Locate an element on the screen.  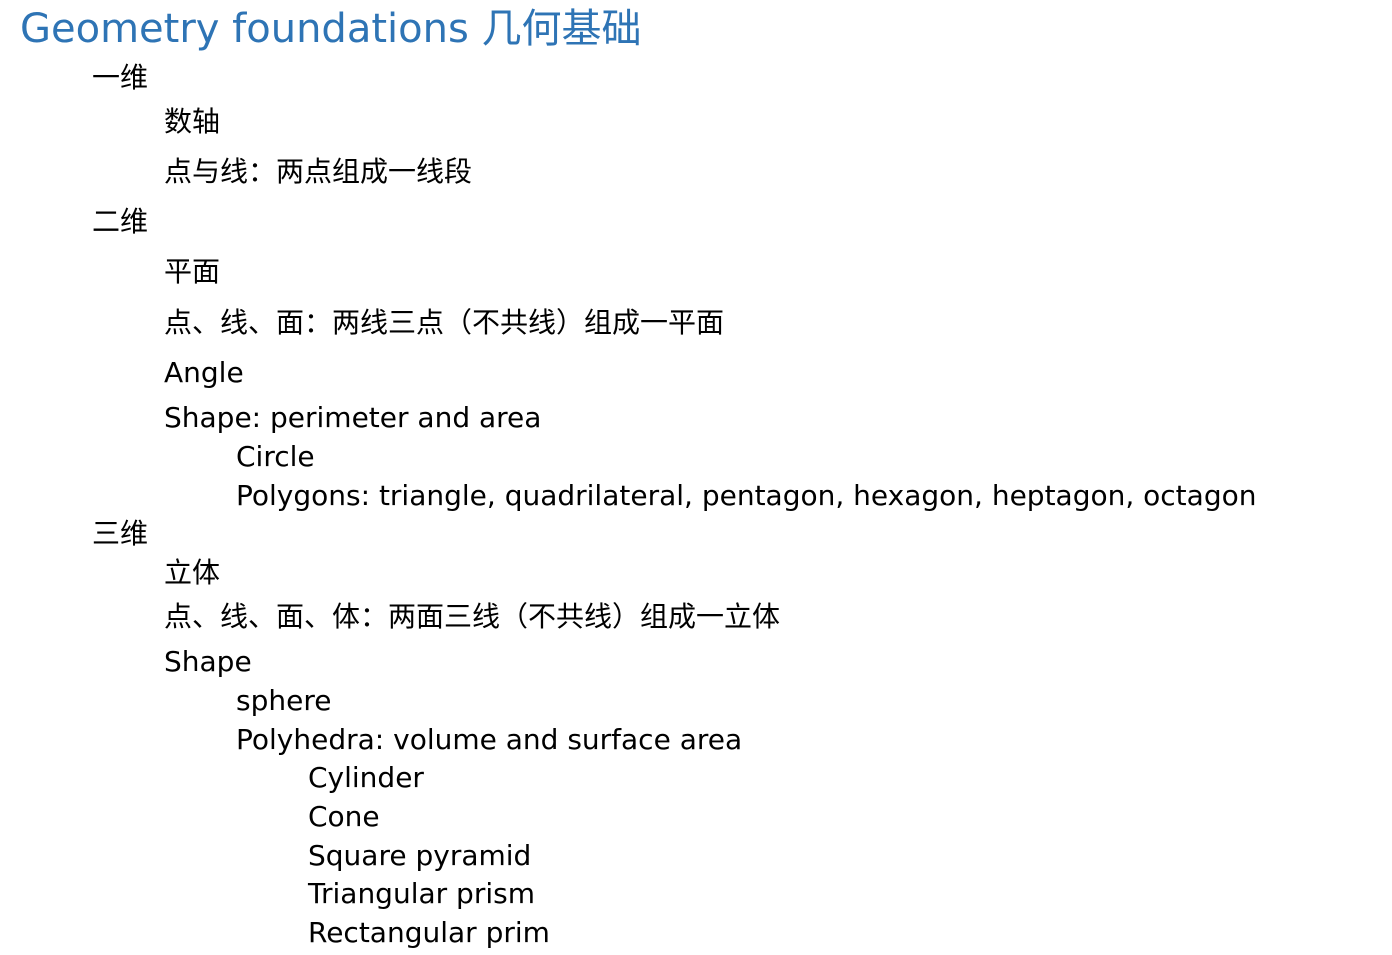
section-heading-2d: 二维 is located at coordinates (120, 221).